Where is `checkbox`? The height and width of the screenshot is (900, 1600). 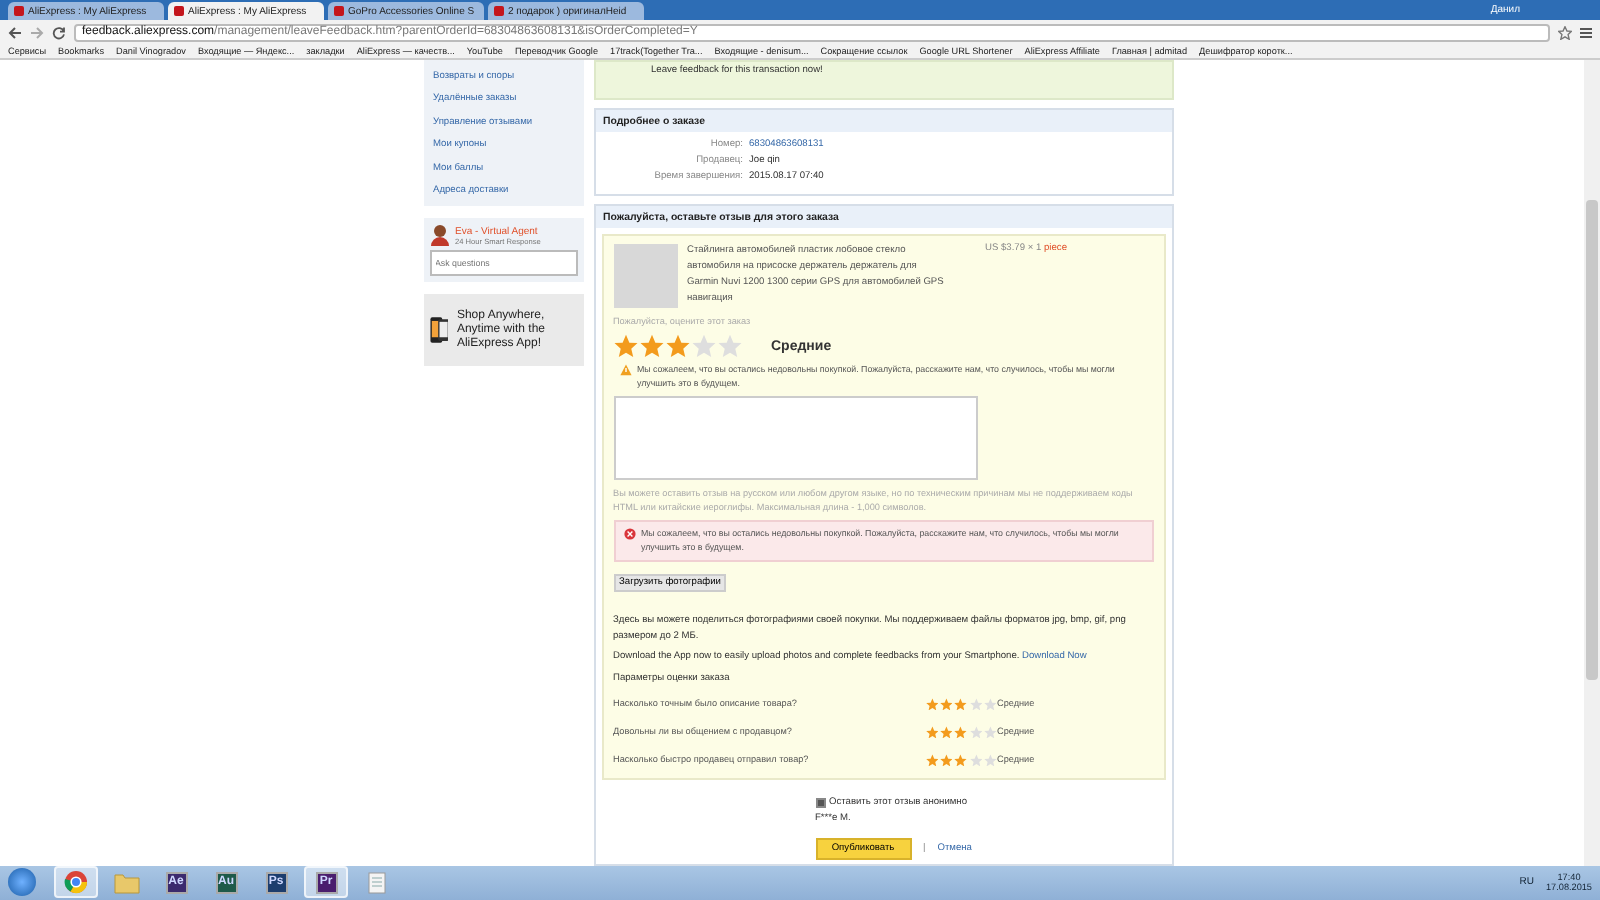
checkbox is located at coordinates (820, 803).